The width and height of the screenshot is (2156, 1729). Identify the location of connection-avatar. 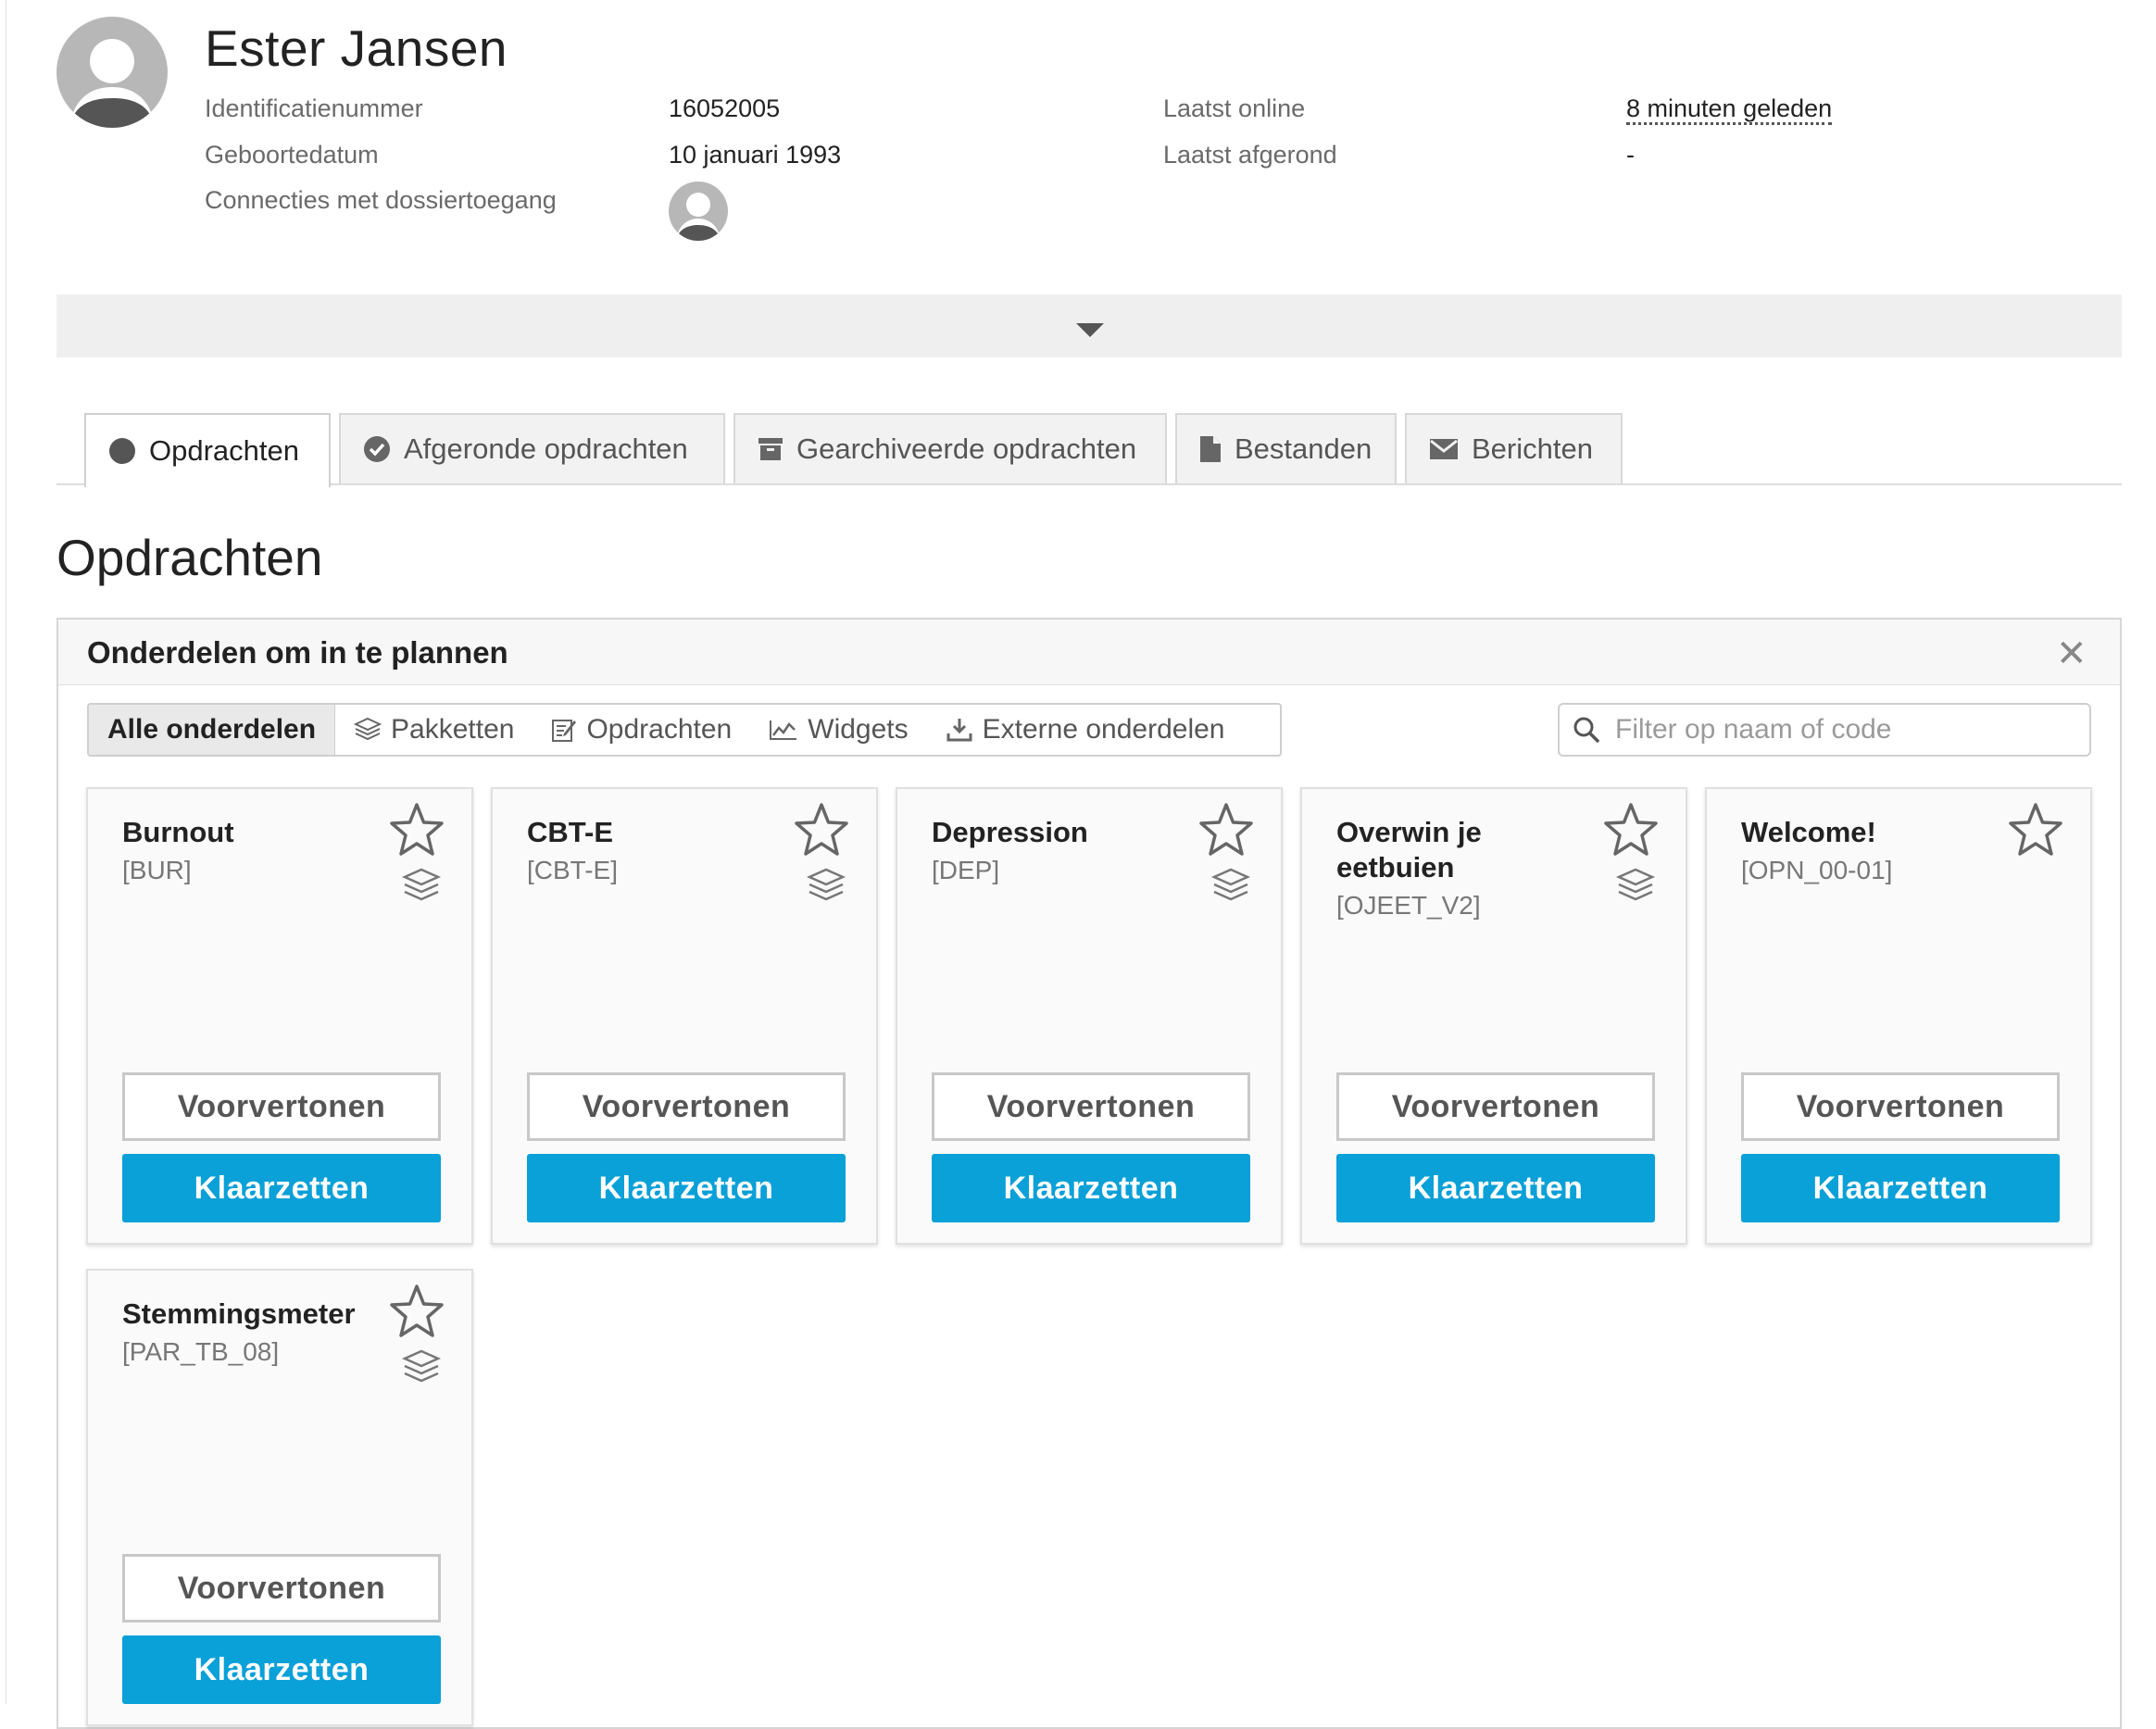
(698, 211).